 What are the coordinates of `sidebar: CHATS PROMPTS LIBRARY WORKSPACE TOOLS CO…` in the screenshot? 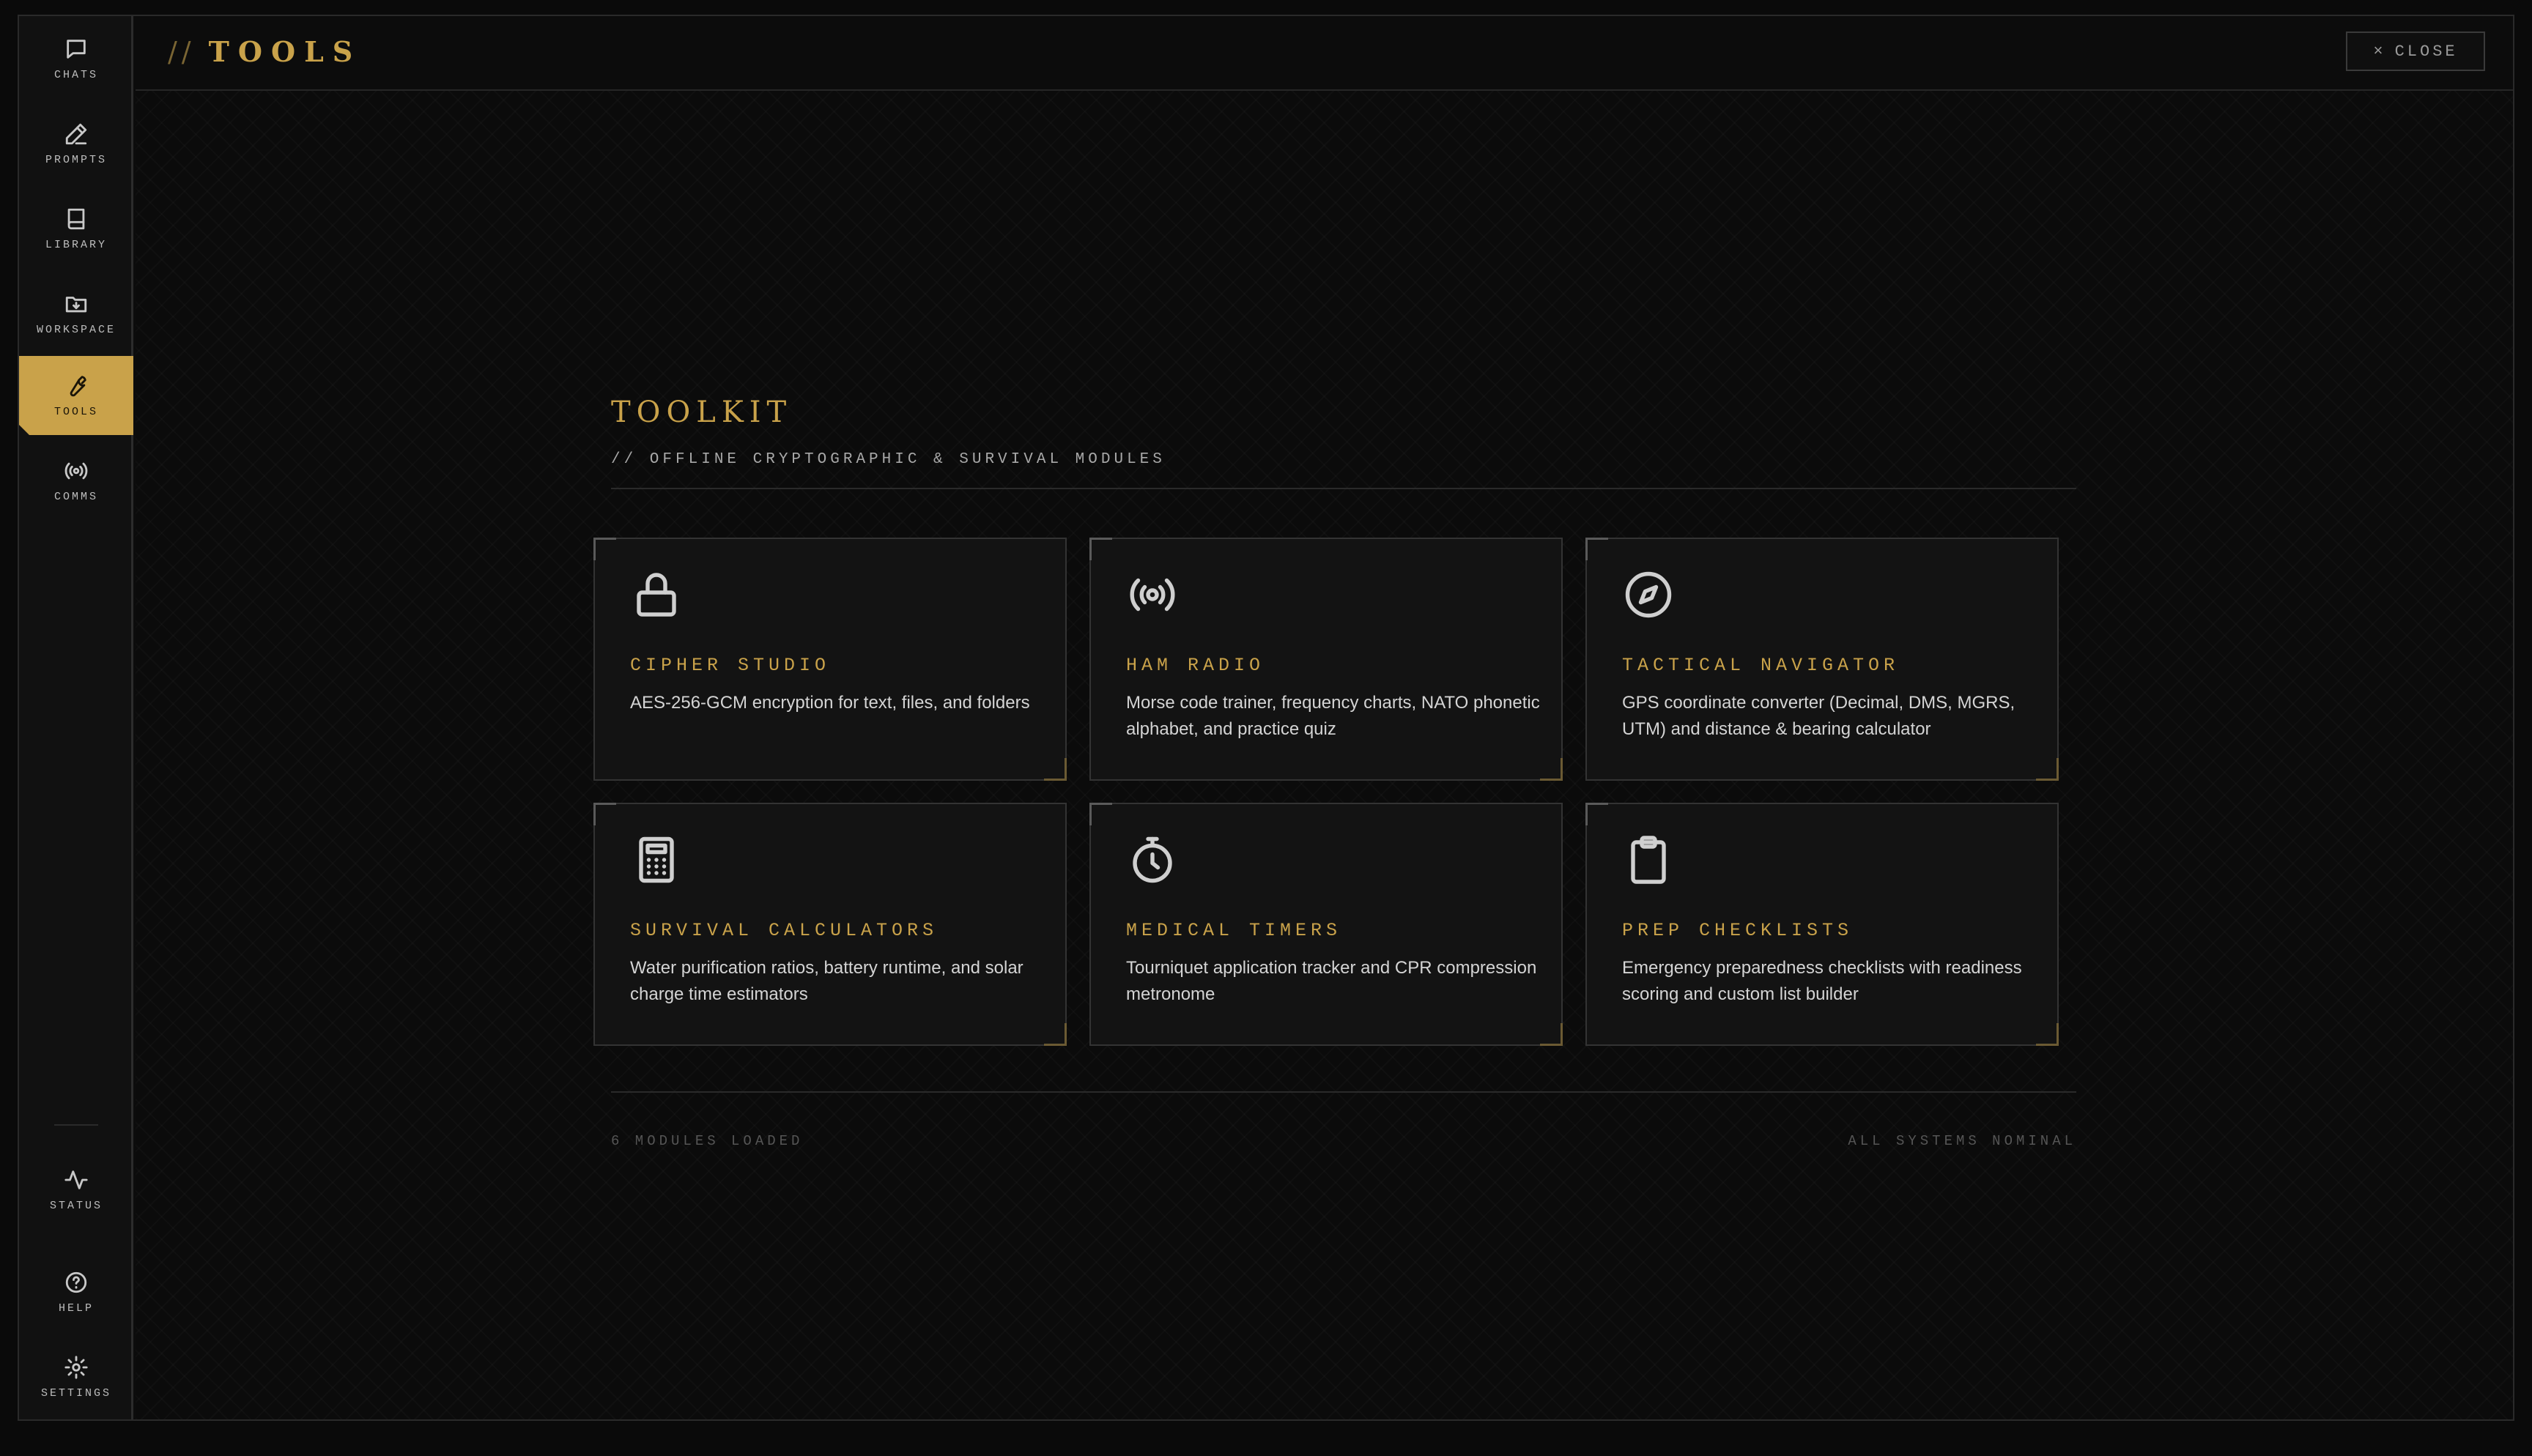 It's located at (76, 717).